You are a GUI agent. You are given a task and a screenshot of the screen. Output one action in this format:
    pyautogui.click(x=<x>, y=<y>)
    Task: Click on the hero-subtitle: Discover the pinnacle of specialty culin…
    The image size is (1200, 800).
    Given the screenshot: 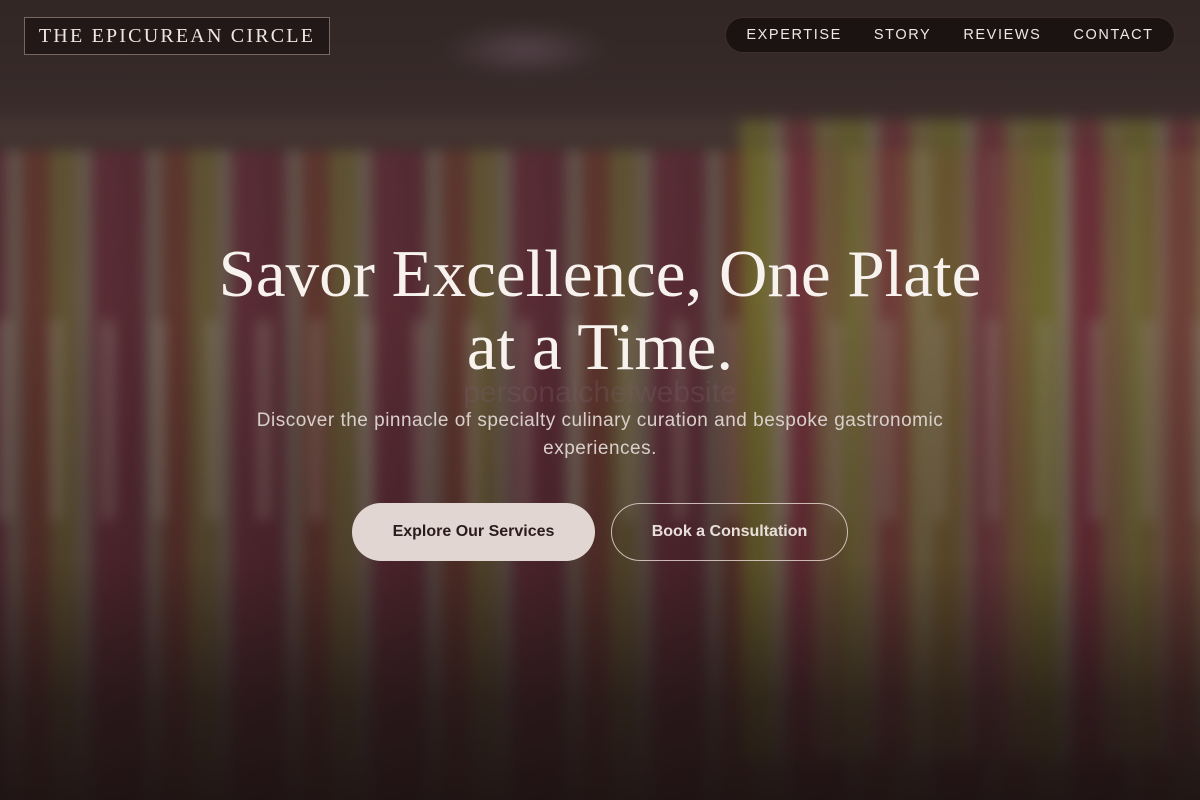 What is the action you would take?
    pyautogui.click(x=600, y=434)
    